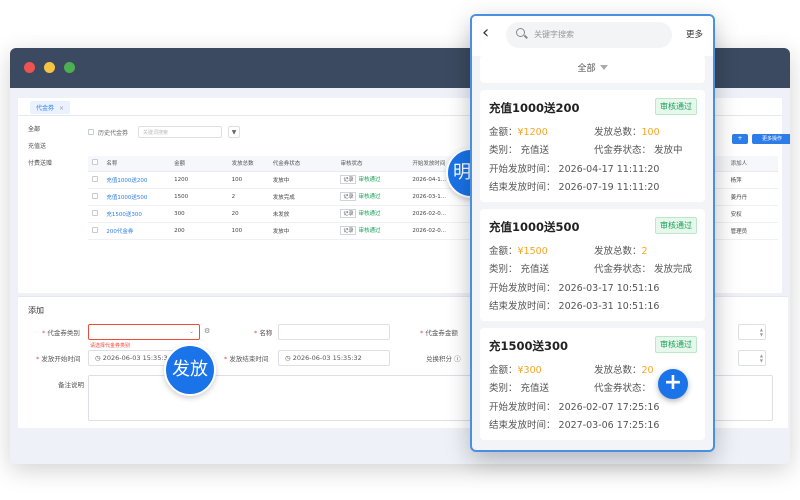  Describe the element at coordinates (534, 108) in the screenshot. I see `card-title: 充值1000送200` at that location.